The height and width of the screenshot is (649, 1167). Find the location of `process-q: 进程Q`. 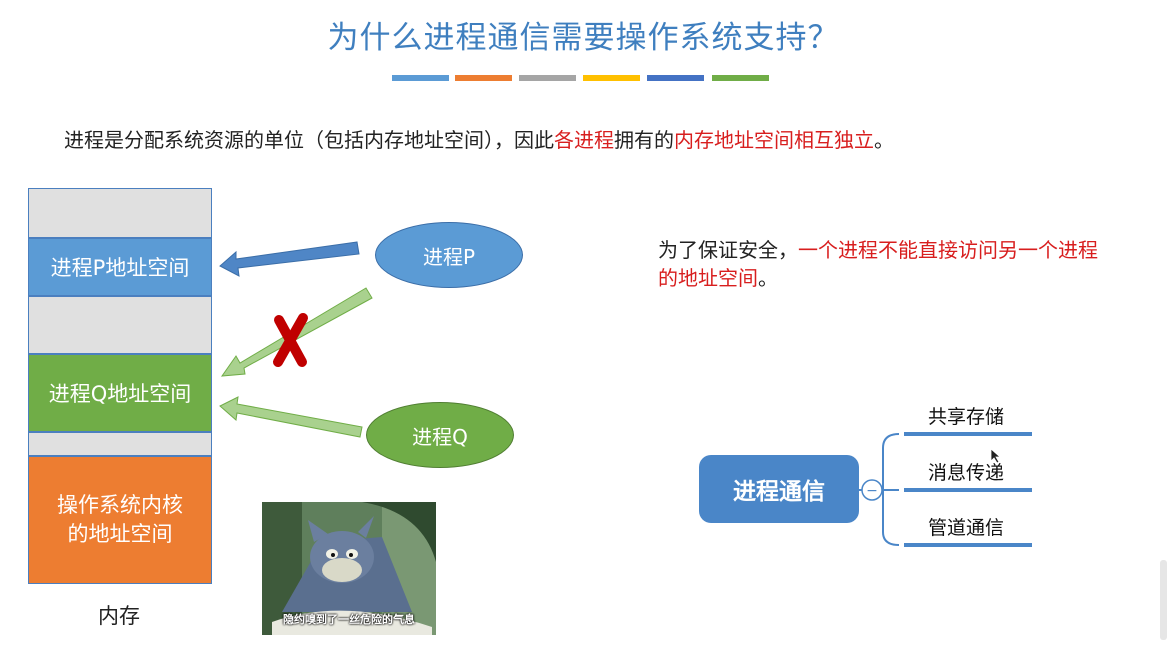

process-q: 进程Q is located at coordinates (440, 435).